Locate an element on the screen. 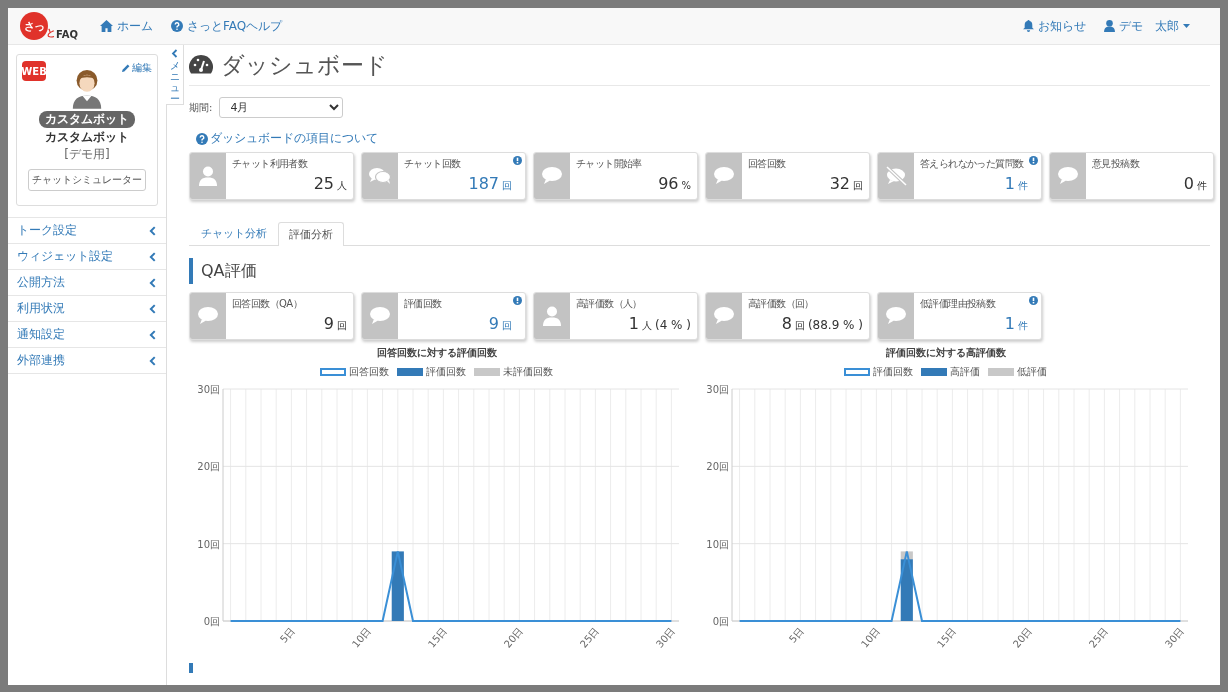  chart-title: 評価回数に対する高評価数 is located at coordinates (945, 352).